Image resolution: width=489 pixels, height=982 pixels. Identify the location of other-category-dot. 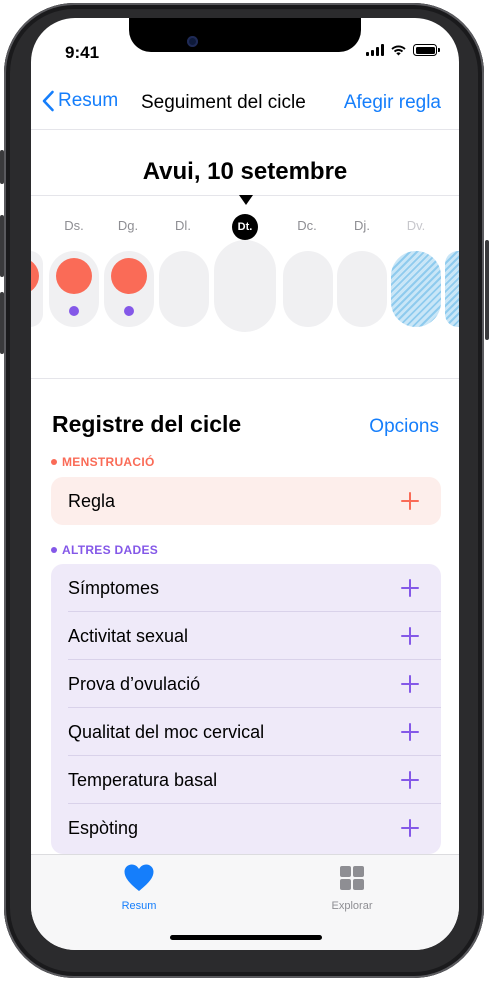
(54, 549).